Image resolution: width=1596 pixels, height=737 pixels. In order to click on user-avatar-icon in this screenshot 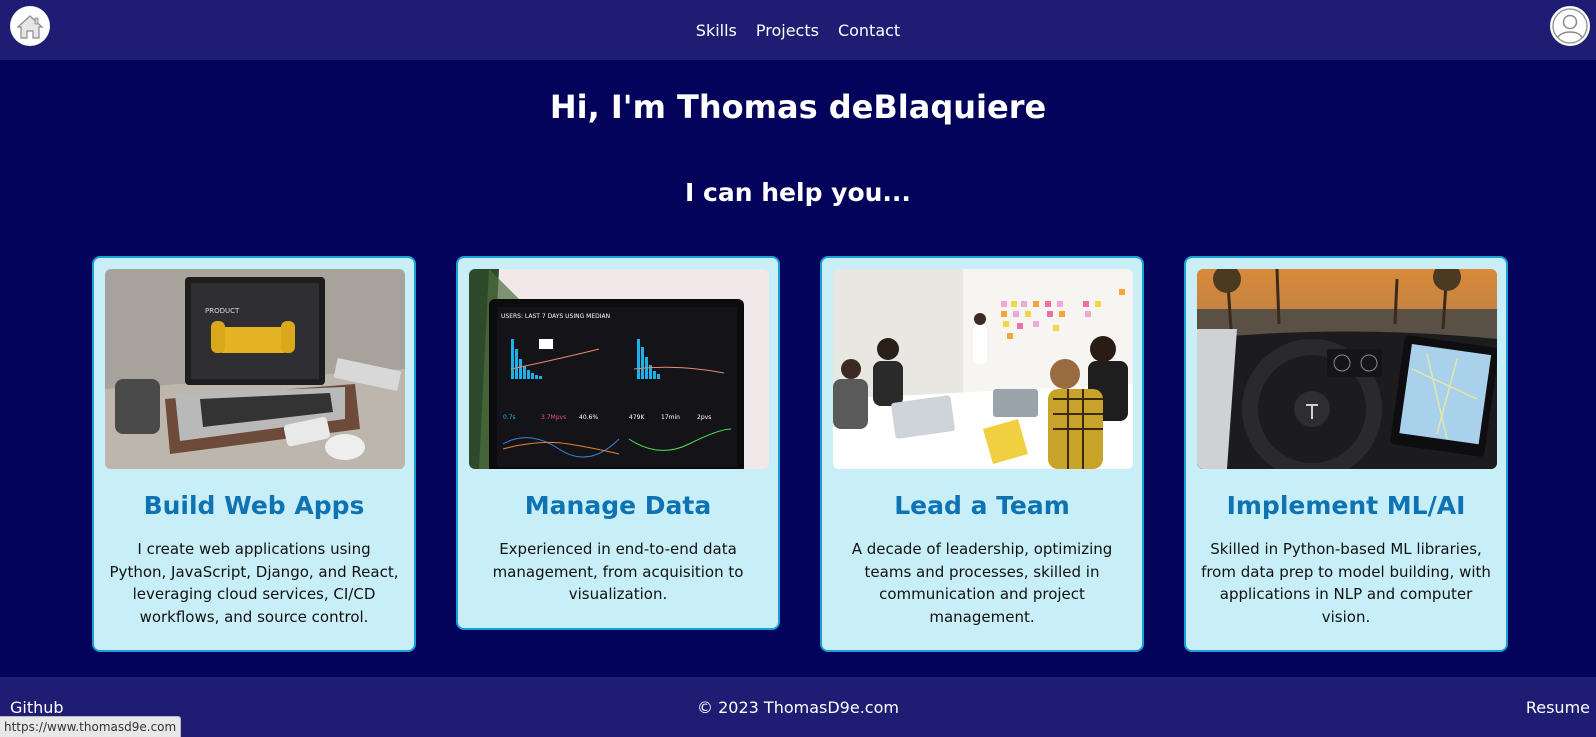, I will do `click(1570, 26)`.